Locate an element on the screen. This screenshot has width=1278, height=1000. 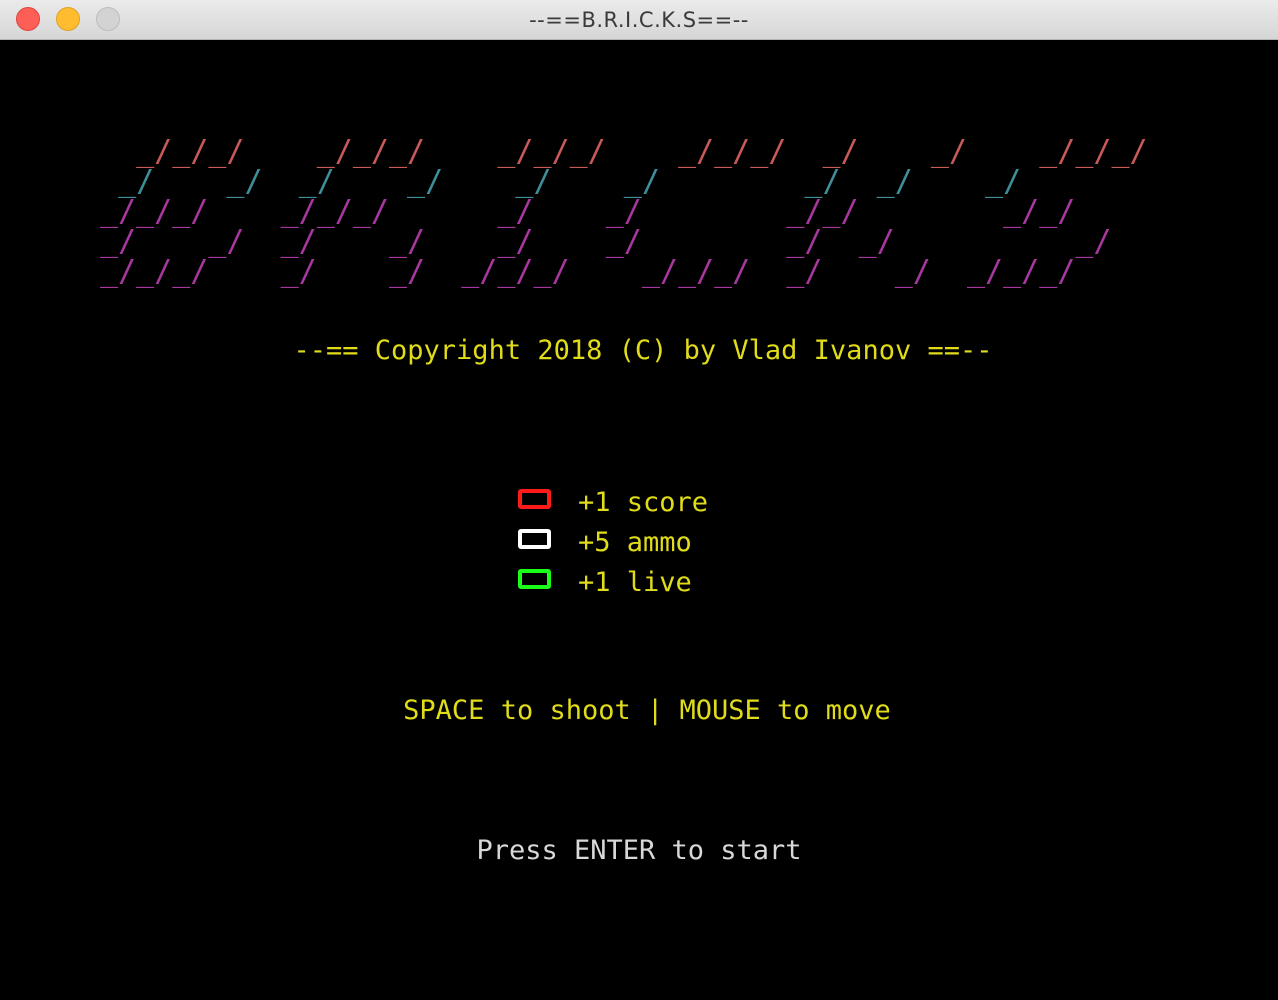
legend-label: +5 ammo is located at coordinates (635, 542).